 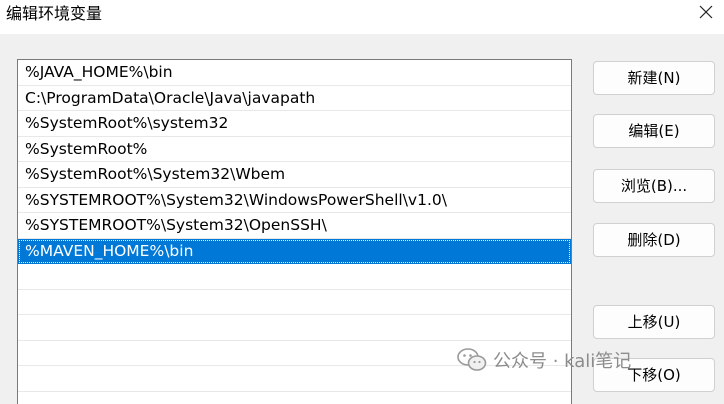 I want to click on list-item: %SystemRoot%\System32\Wbem, so click(x=294, y=175).